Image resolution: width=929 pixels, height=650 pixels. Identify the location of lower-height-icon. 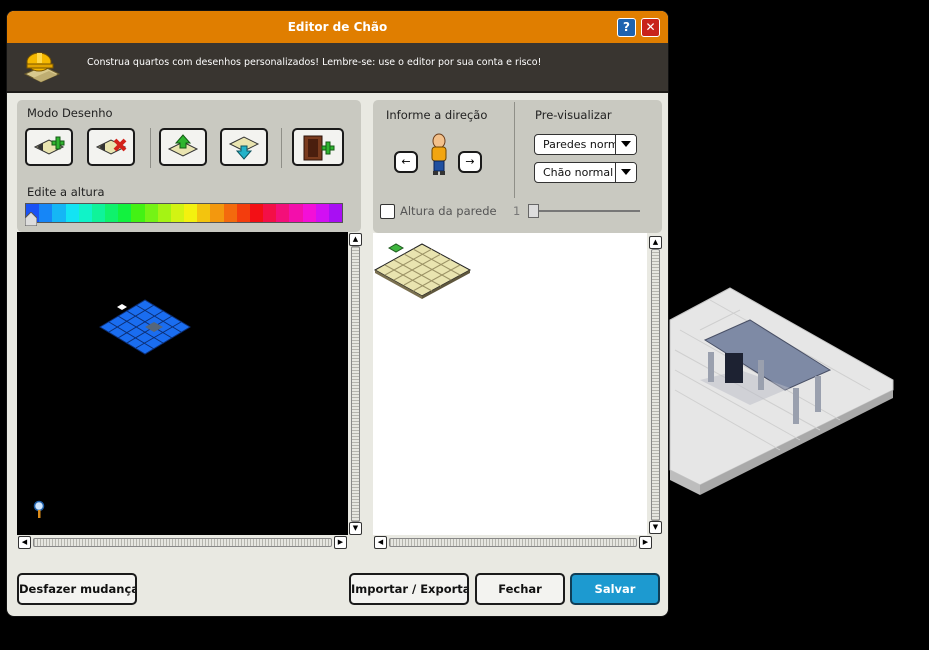
(244, 148).